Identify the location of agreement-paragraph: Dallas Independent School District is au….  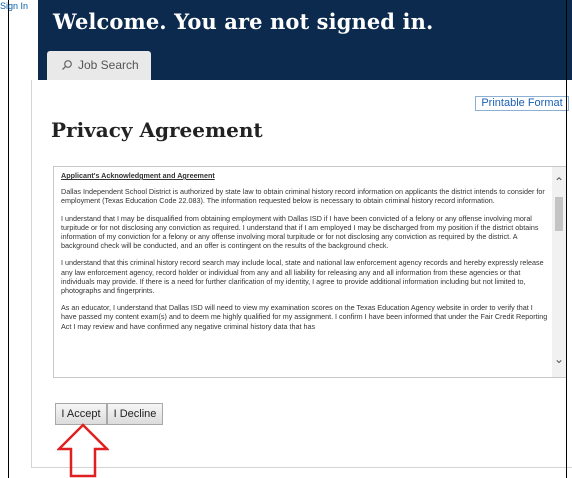
(303, 196).